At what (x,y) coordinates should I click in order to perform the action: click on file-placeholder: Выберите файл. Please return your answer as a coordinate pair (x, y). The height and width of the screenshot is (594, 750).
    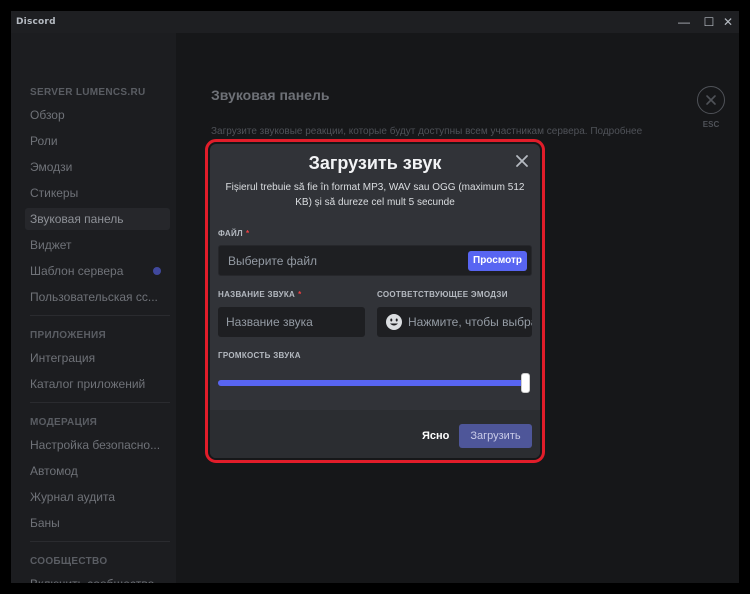
    Looking at the image, I should click on (273, 261).